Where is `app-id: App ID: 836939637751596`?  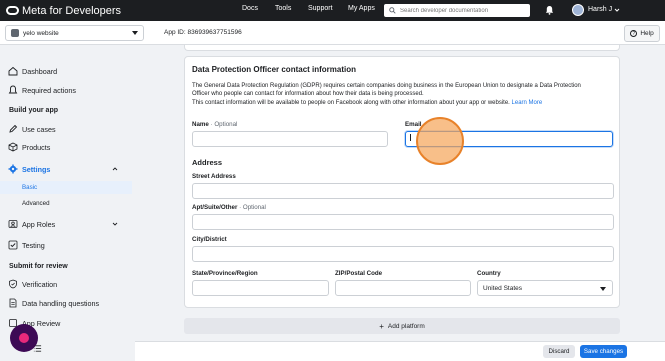 app-id: App ID: 836939637751596 is located at coordinates (203, 32).